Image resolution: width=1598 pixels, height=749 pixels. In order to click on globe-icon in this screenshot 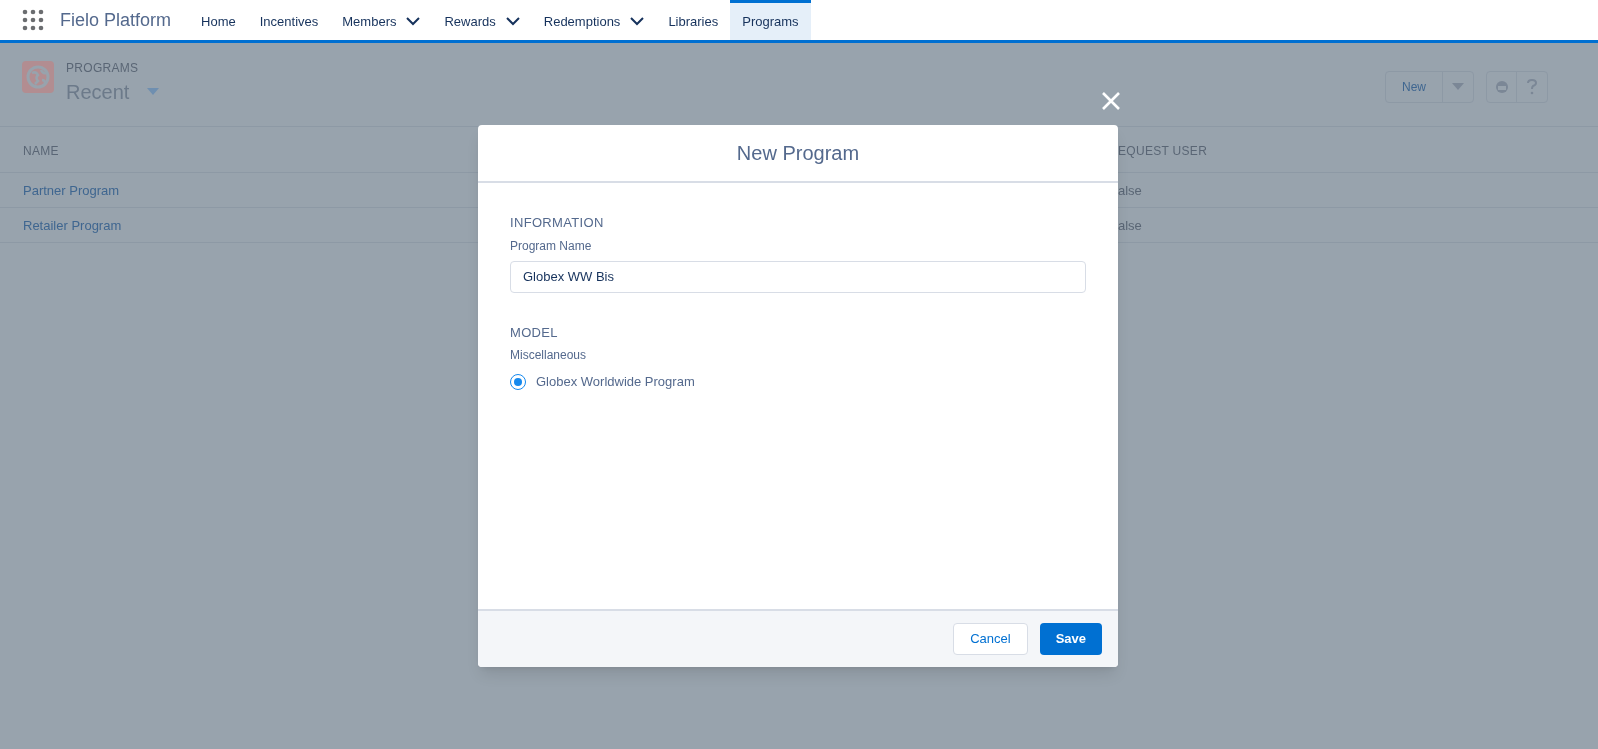, I will do `click(38, 77)`.